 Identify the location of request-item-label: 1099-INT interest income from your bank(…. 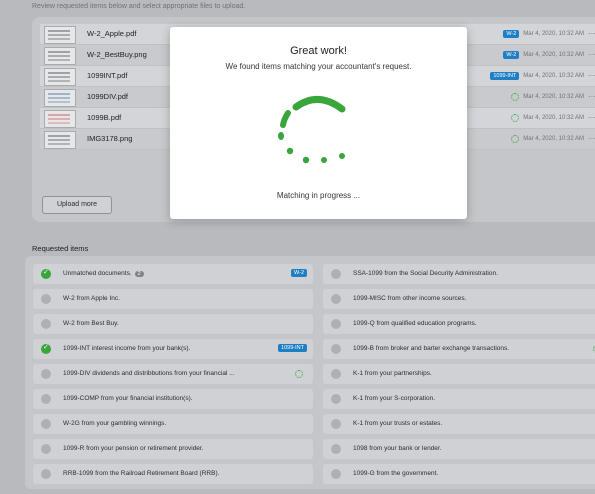
(127, 348).